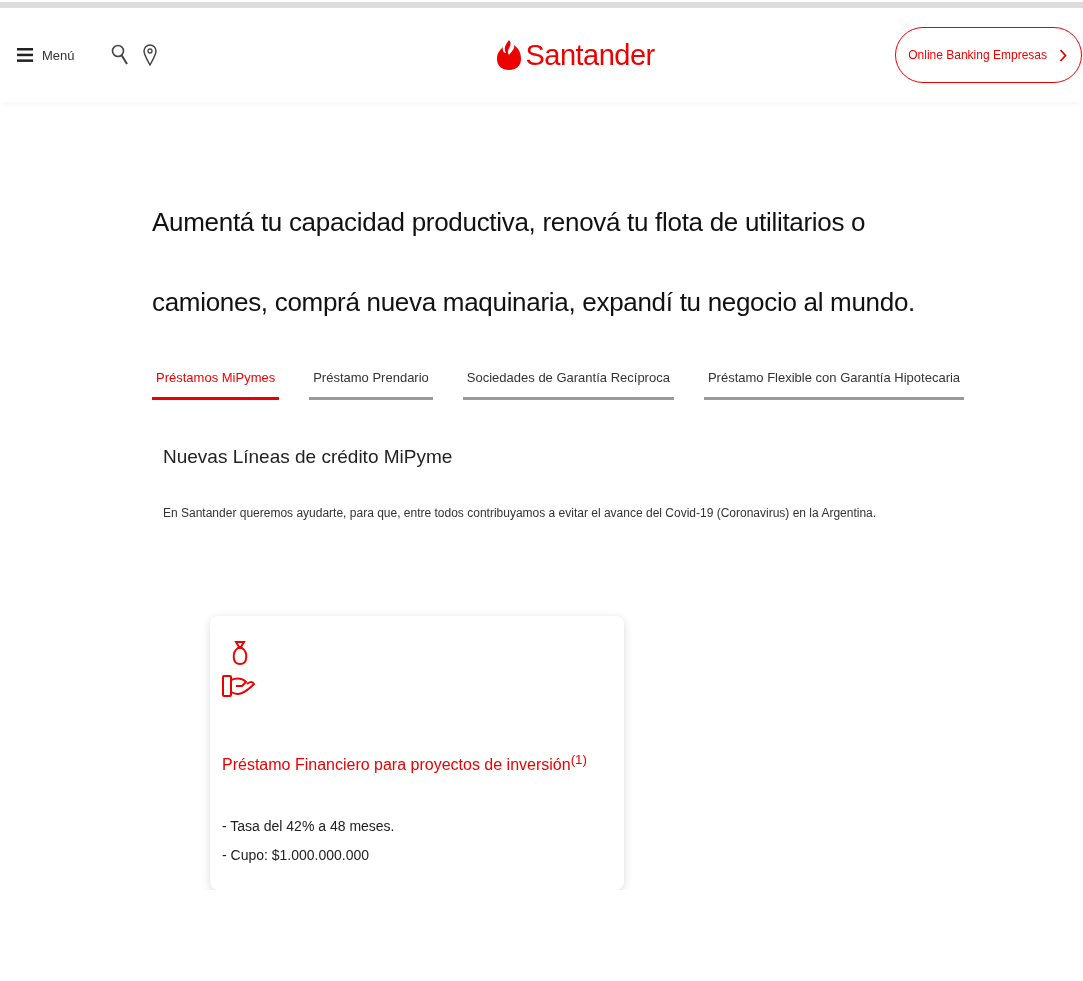  I want to click on tab: Préstamo Flexible con Garantía Hipotecaria, so click(834, 381).